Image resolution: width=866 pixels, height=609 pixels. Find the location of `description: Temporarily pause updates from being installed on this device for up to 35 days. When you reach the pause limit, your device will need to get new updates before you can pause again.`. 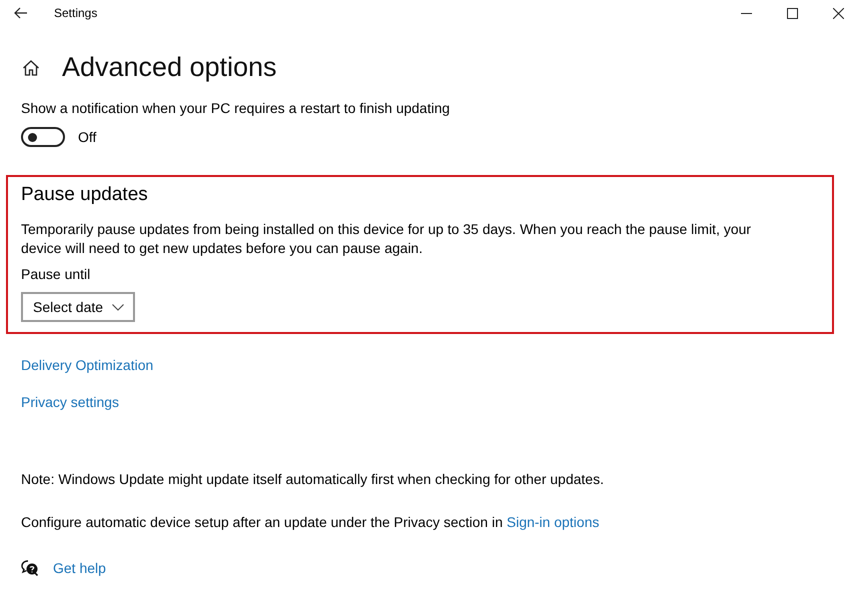

description: Temporarily pause updates from being installed on this device for up to 35 days. When you reach the pause limit, your device will need to get new updates before you can pause again. is located at coordinates (386, 239).